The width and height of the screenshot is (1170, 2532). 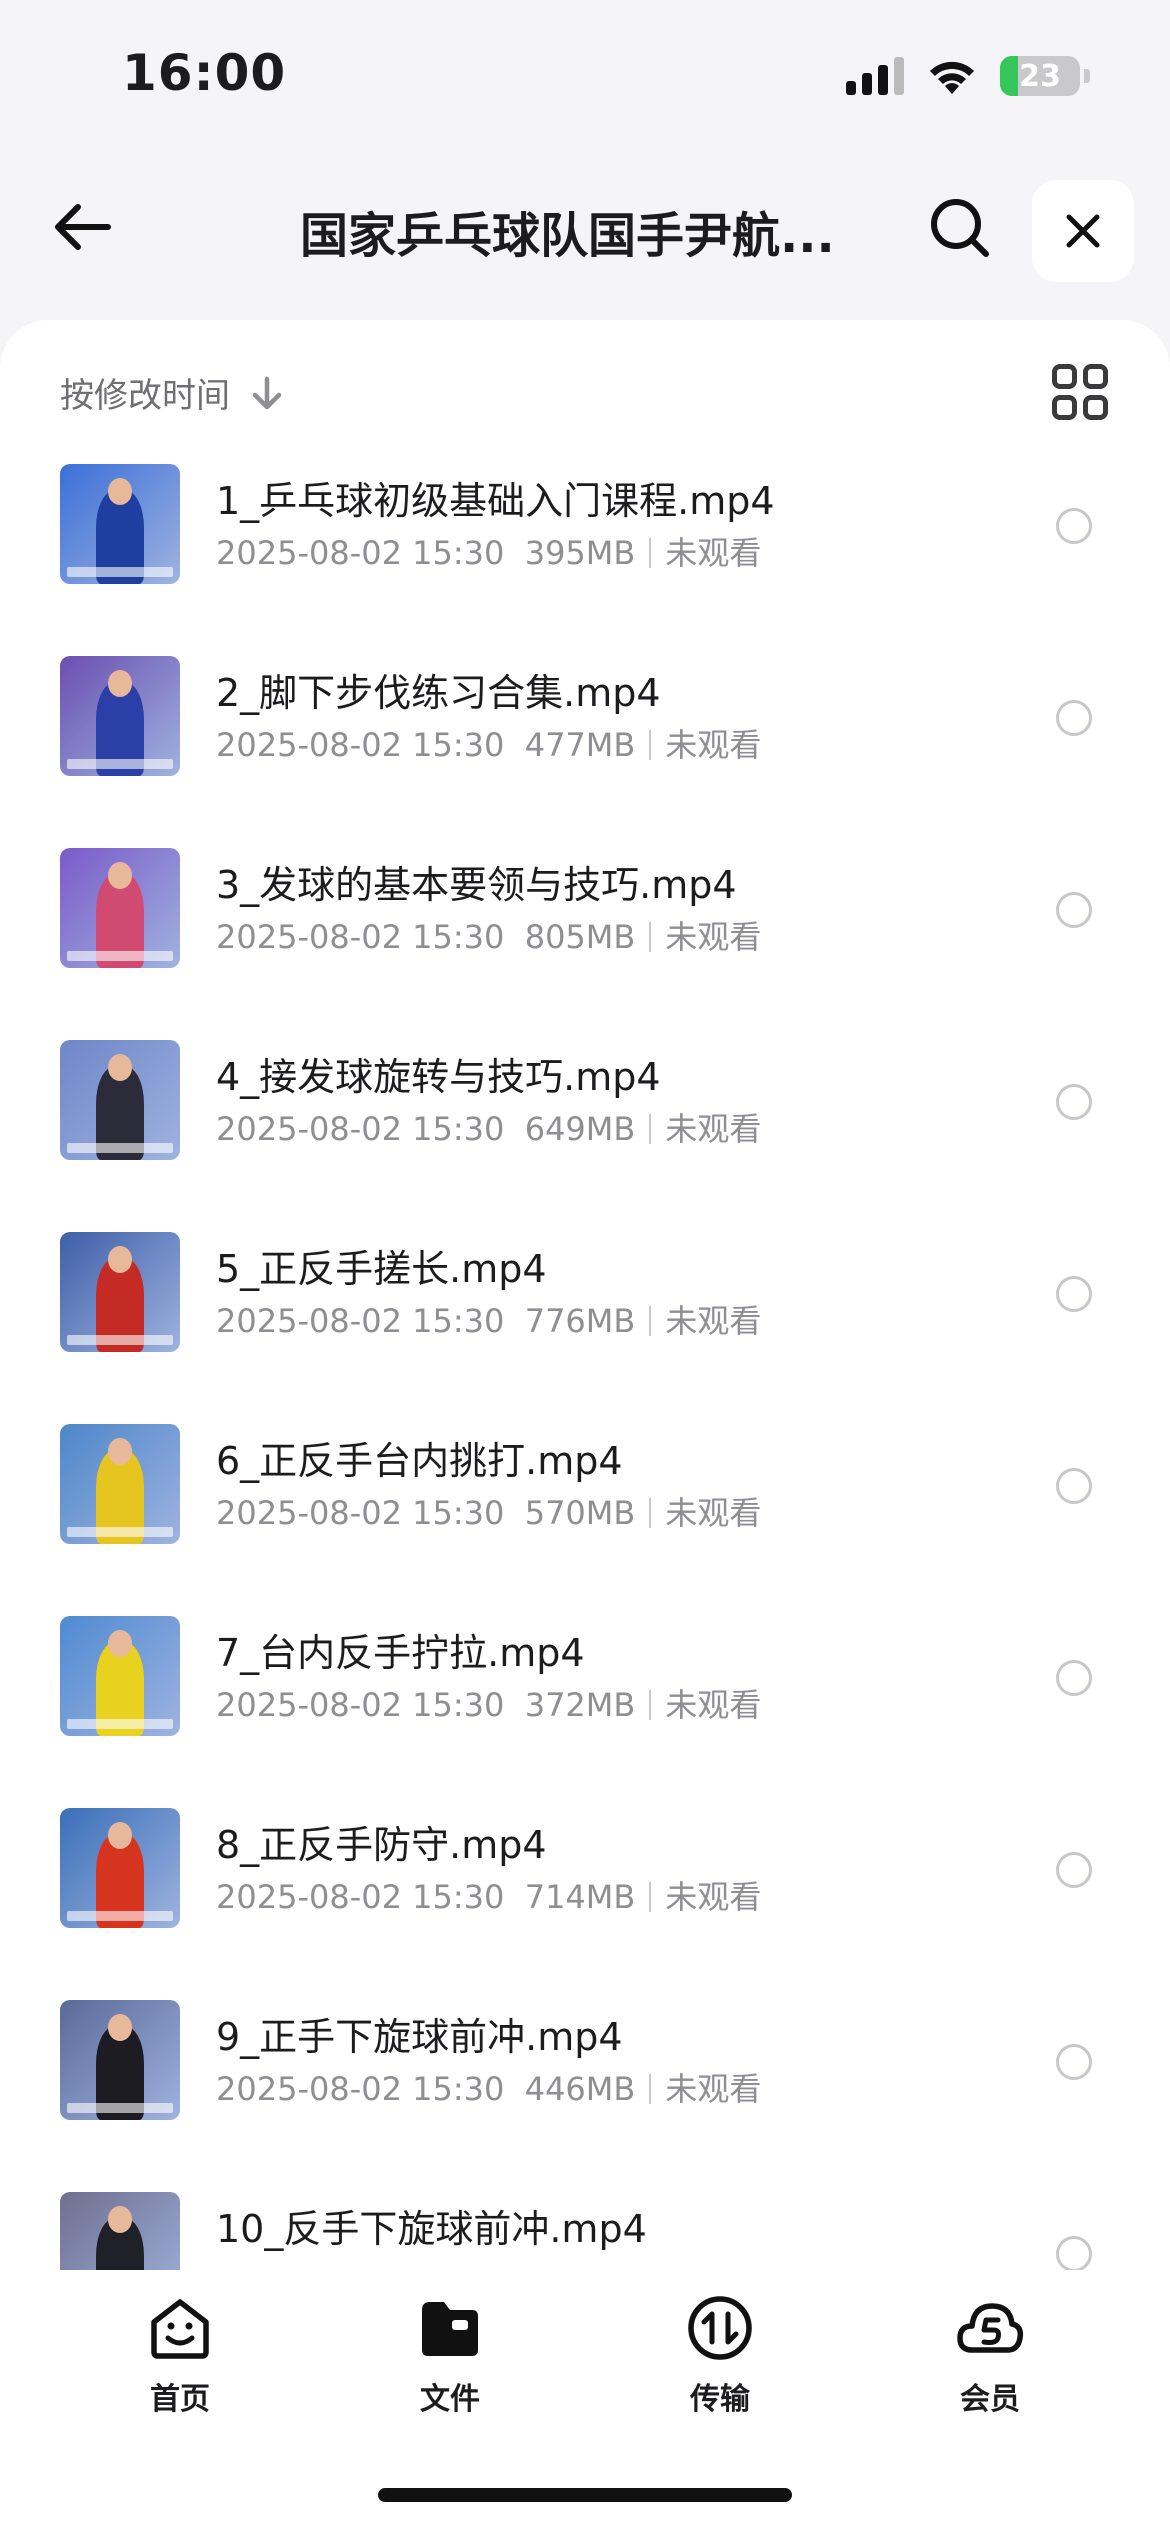 What do you see at coordinates (580, 1705) in the screenshot?
I see `file-size: 372MB` at bounding box center [580, 1705].